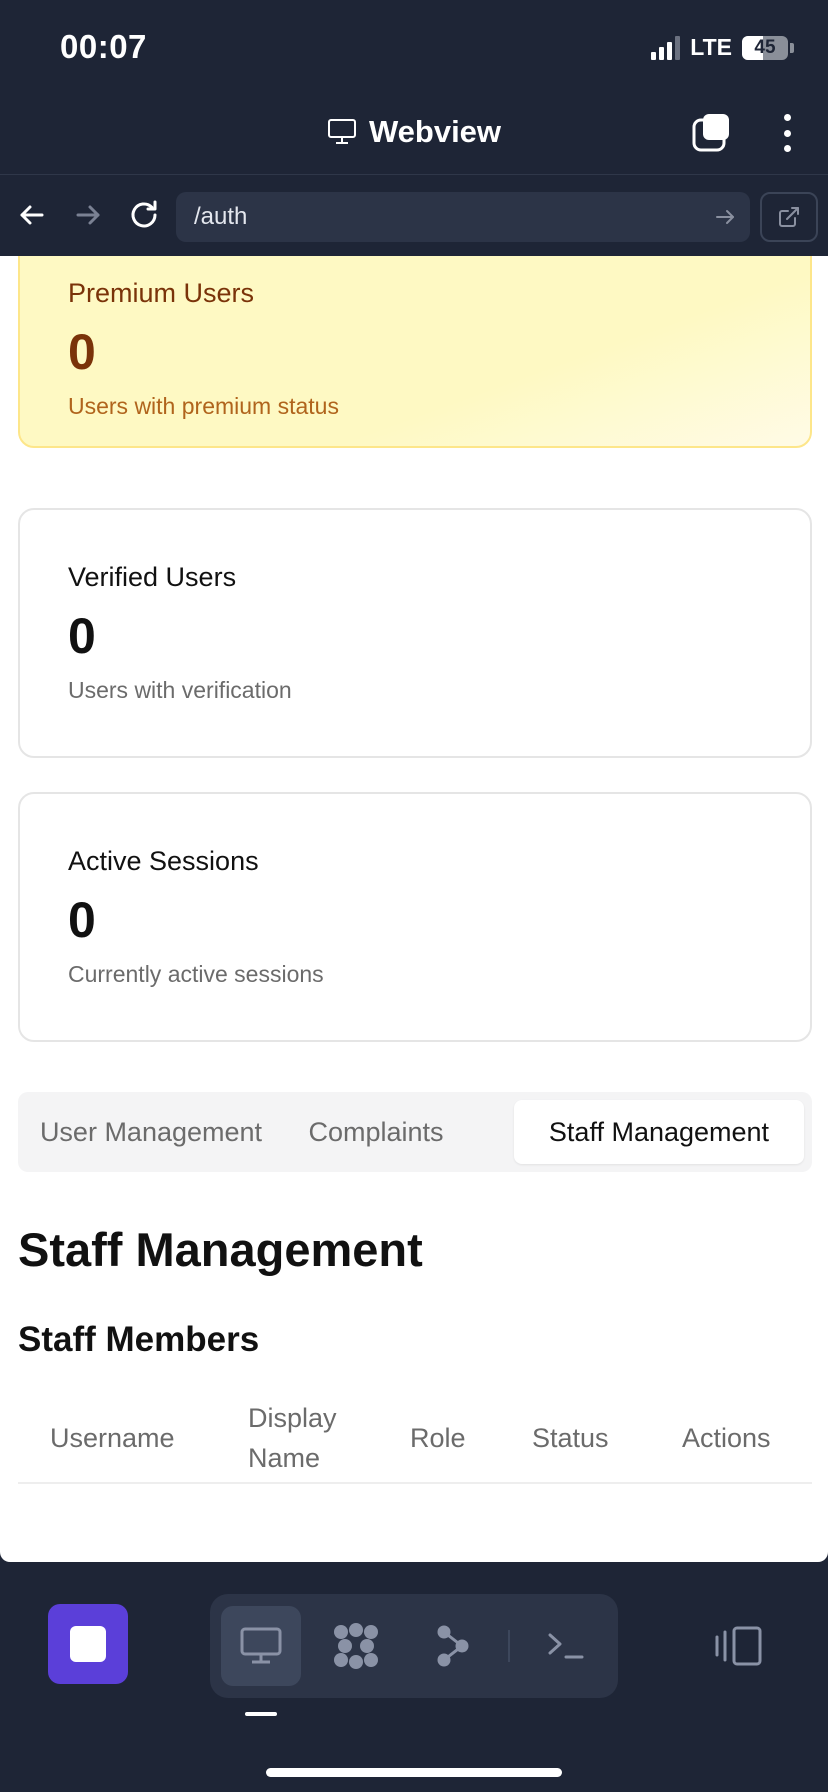  I want to click on title-bar: Webview, so click(414, 135).